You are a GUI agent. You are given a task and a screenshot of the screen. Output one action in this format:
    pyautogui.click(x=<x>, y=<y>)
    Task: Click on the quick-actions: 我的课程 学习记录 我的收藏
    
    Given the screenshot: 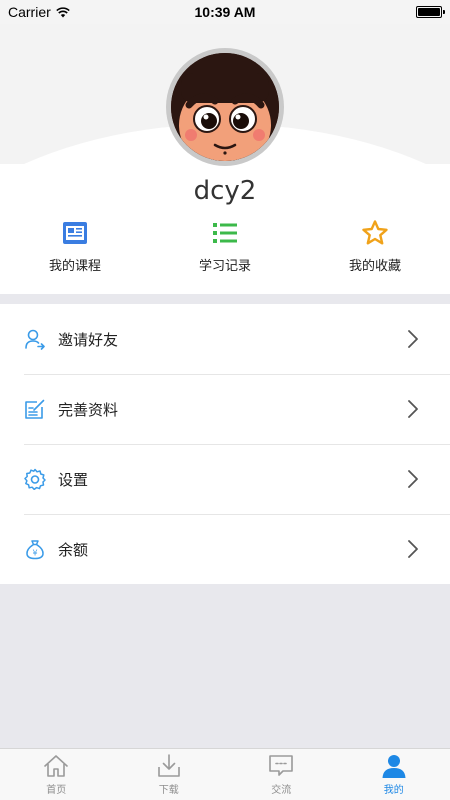 What is the action you would take?
    pyautogui.click(x=225, y=246)
    